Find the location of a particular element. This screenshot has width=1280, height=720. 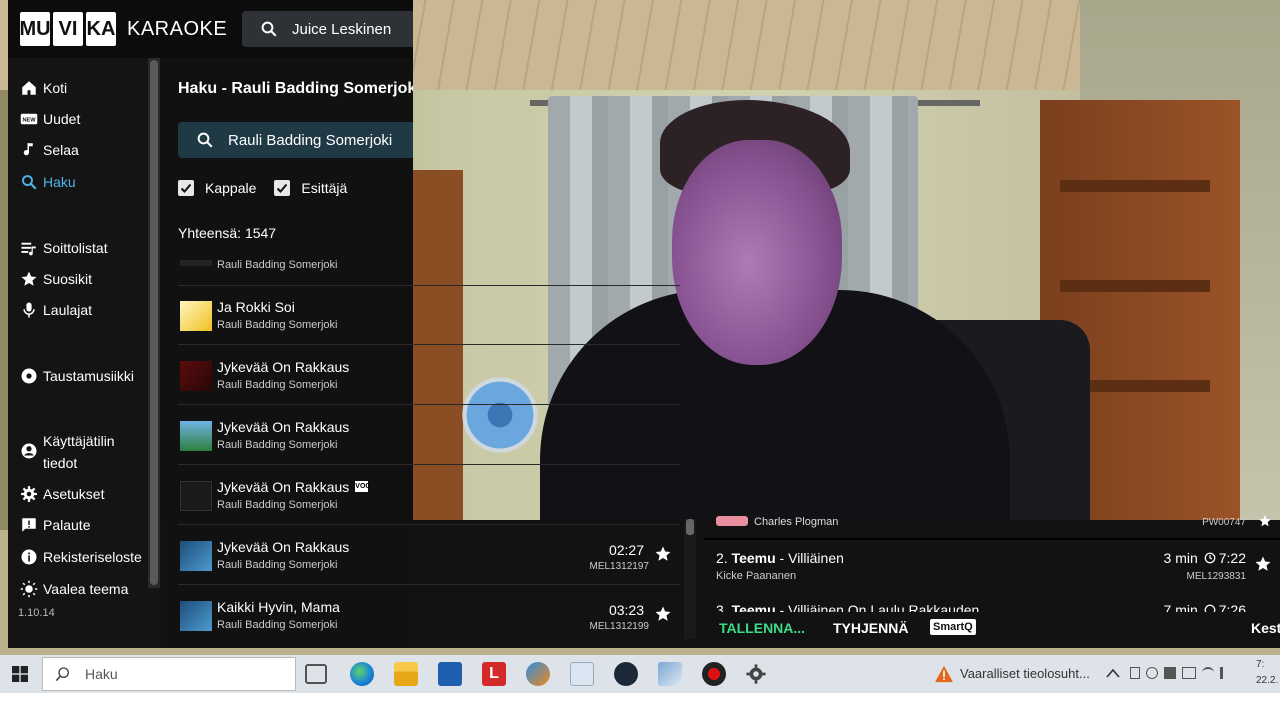

display-icon is located at coordinates (1189, 673).